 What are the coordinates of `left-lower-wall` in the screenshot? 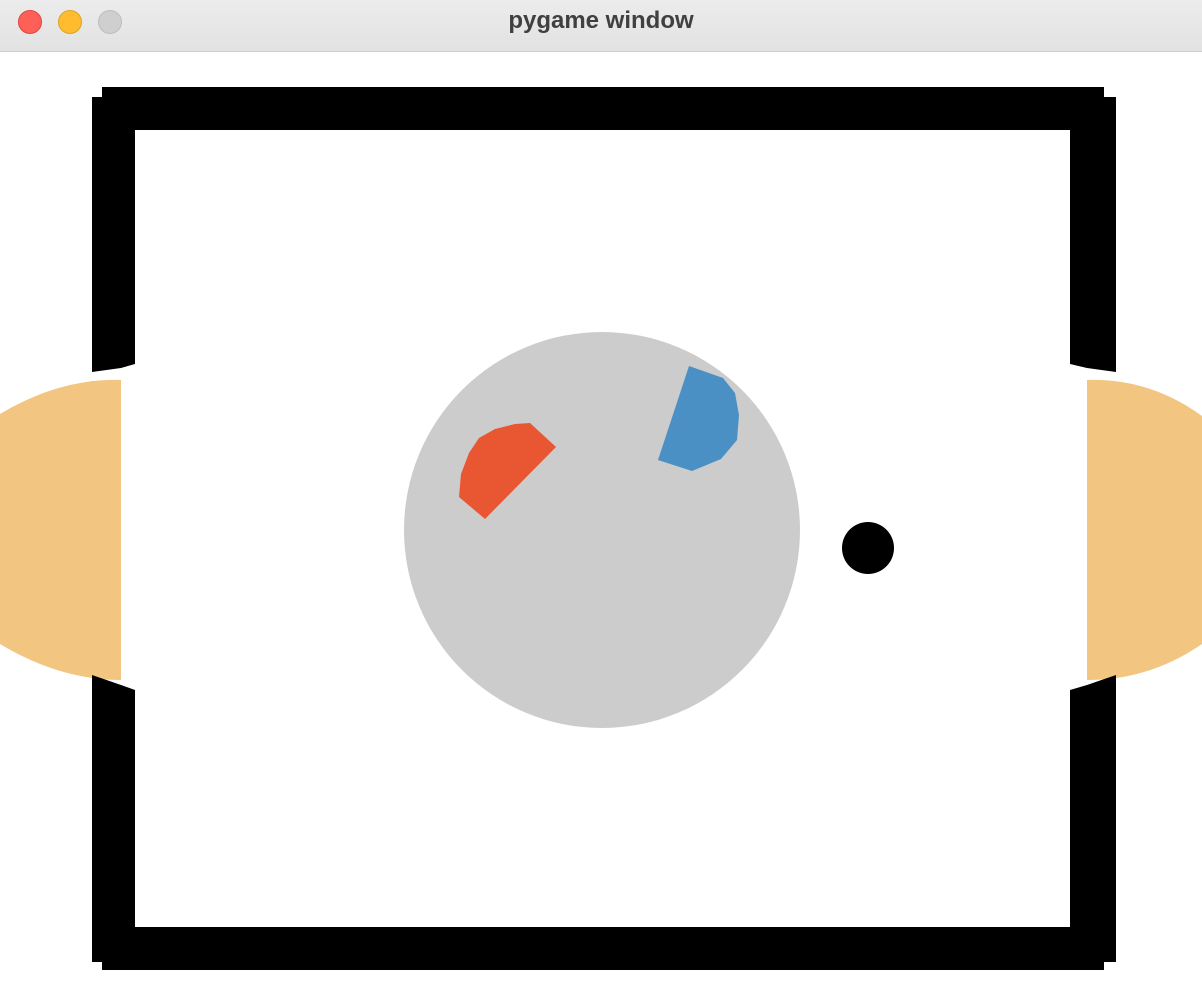 It's located at (113, 822).